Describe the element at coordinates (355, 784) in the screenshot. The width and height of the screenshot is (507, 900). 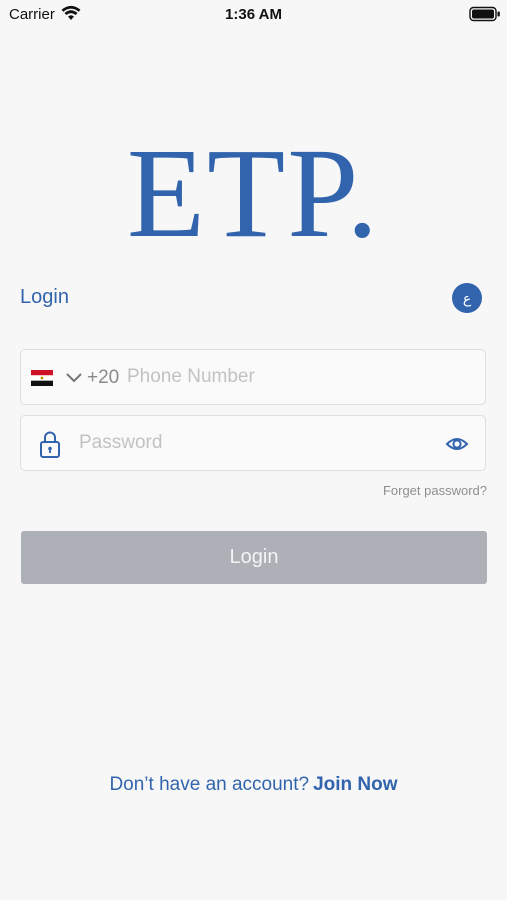
I see `join-now-link: Join Now` at that location.